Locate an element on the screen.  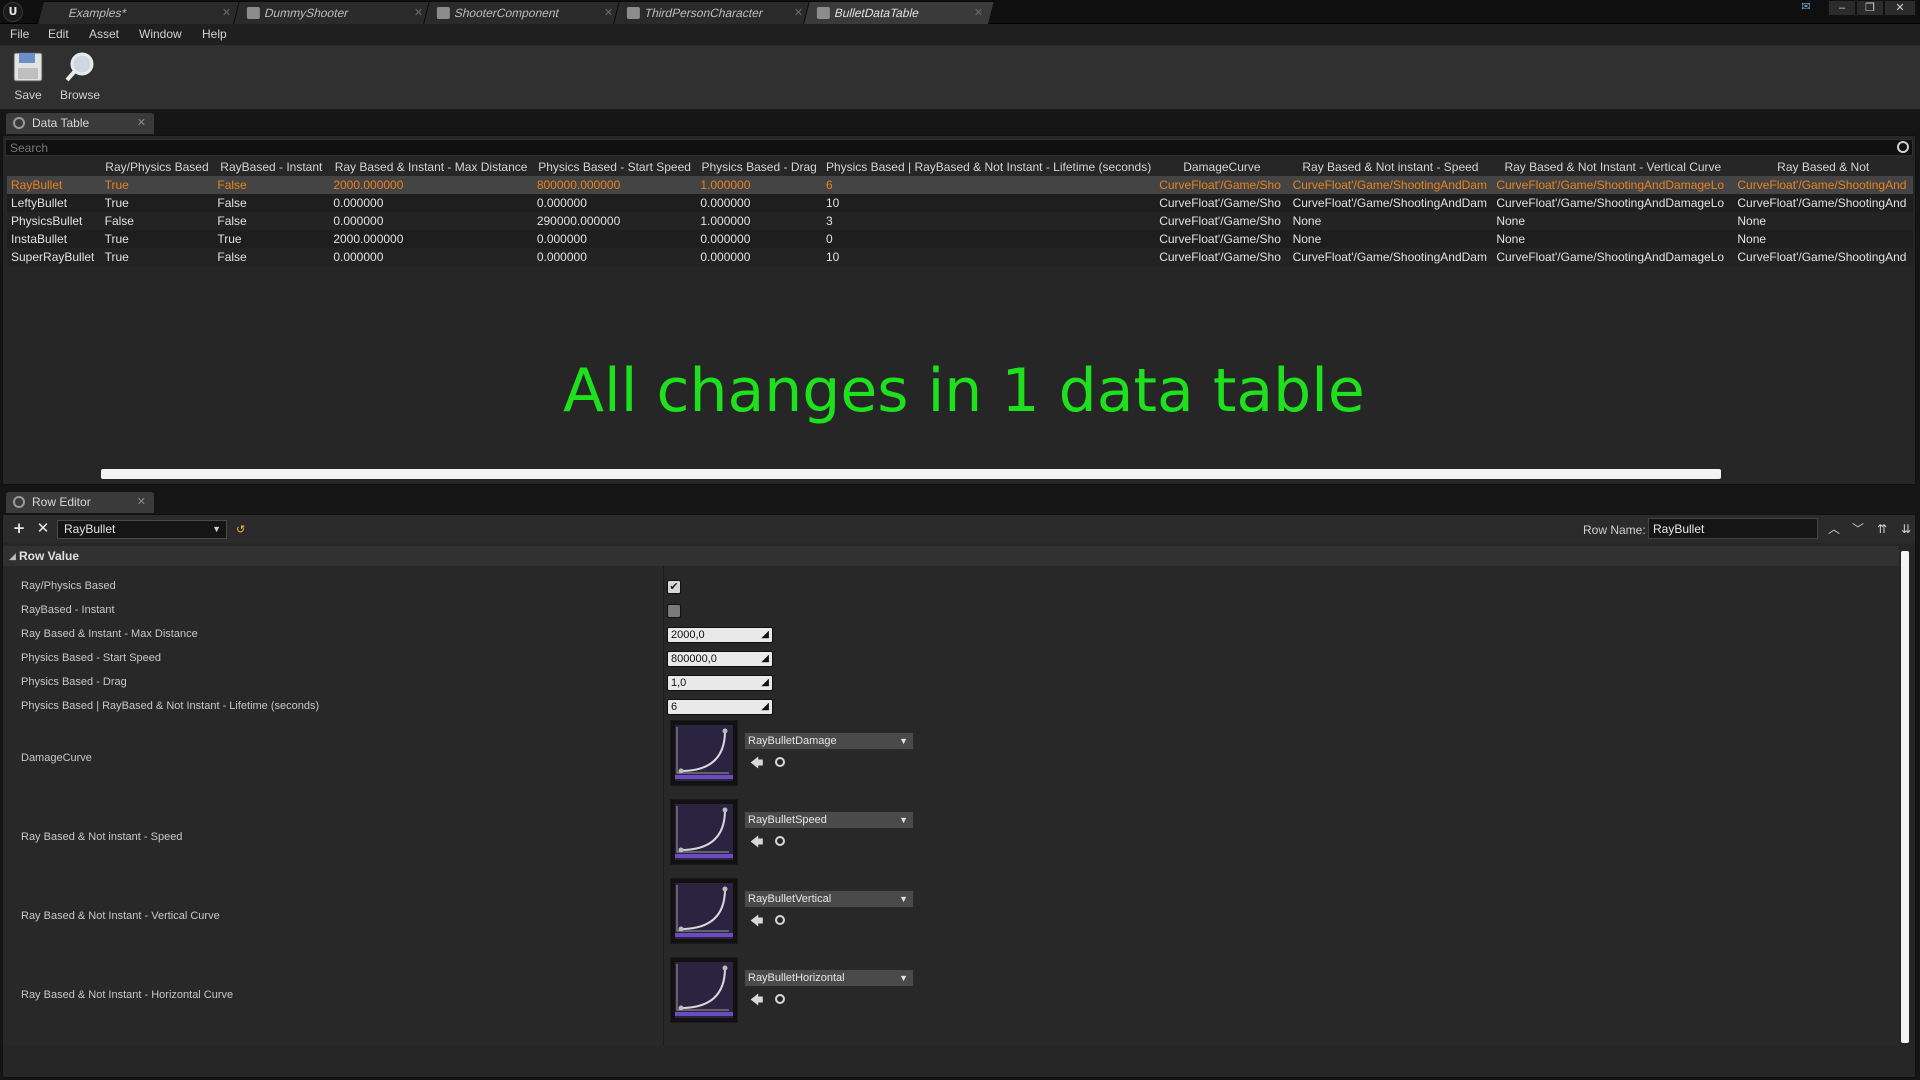
column-divider is located at coordinates (663, 806).